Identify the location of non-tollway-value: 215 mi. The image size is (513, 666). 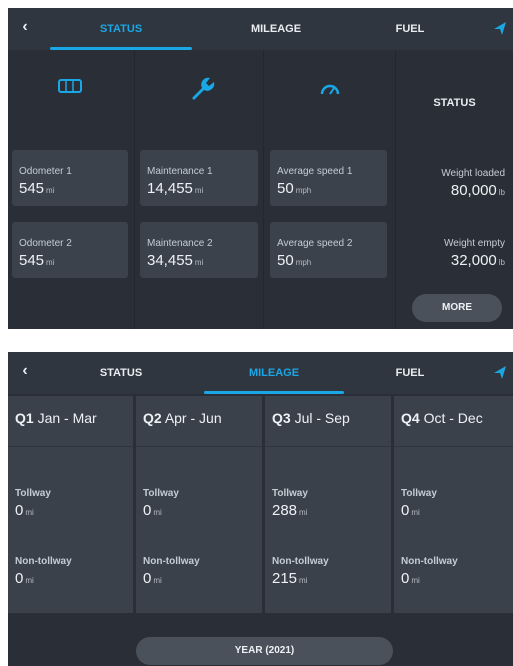
(290, 578).